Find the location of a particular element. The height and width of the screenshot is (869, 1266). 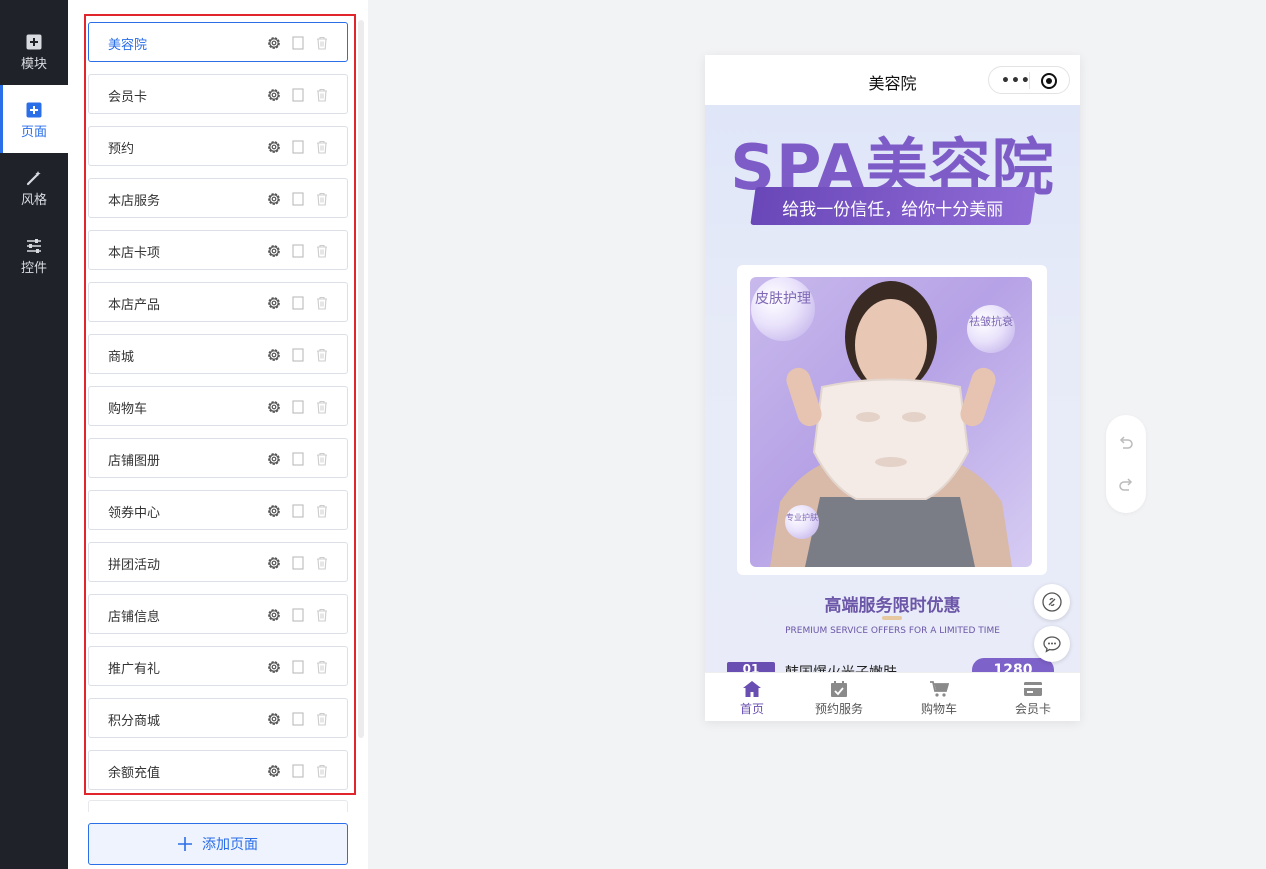

home-icon is located at coordinates (752, 689).